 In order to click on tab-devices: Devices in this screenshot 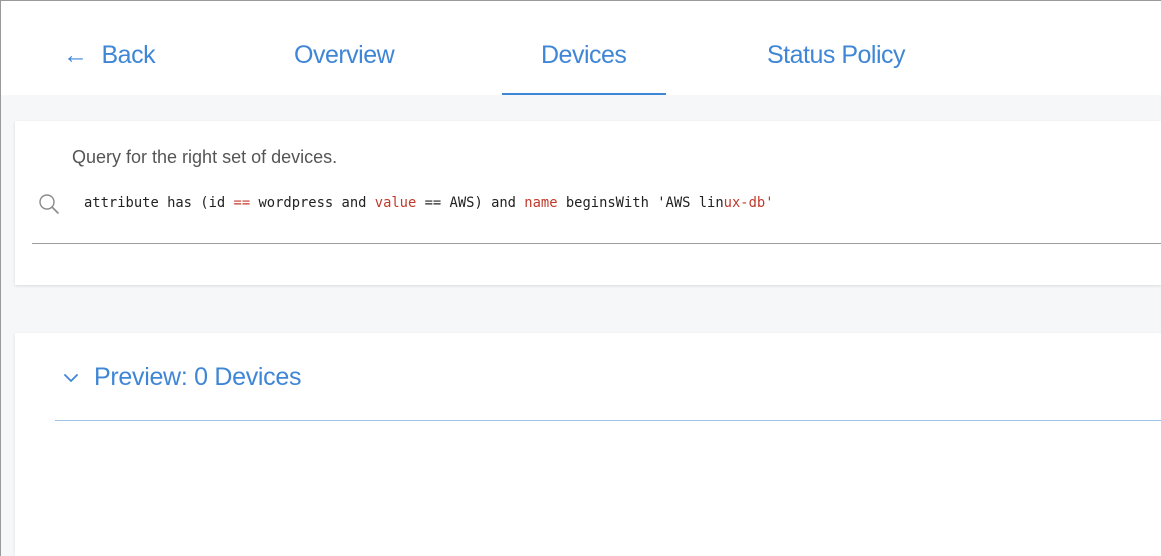, I will do `click(584, 55)`.